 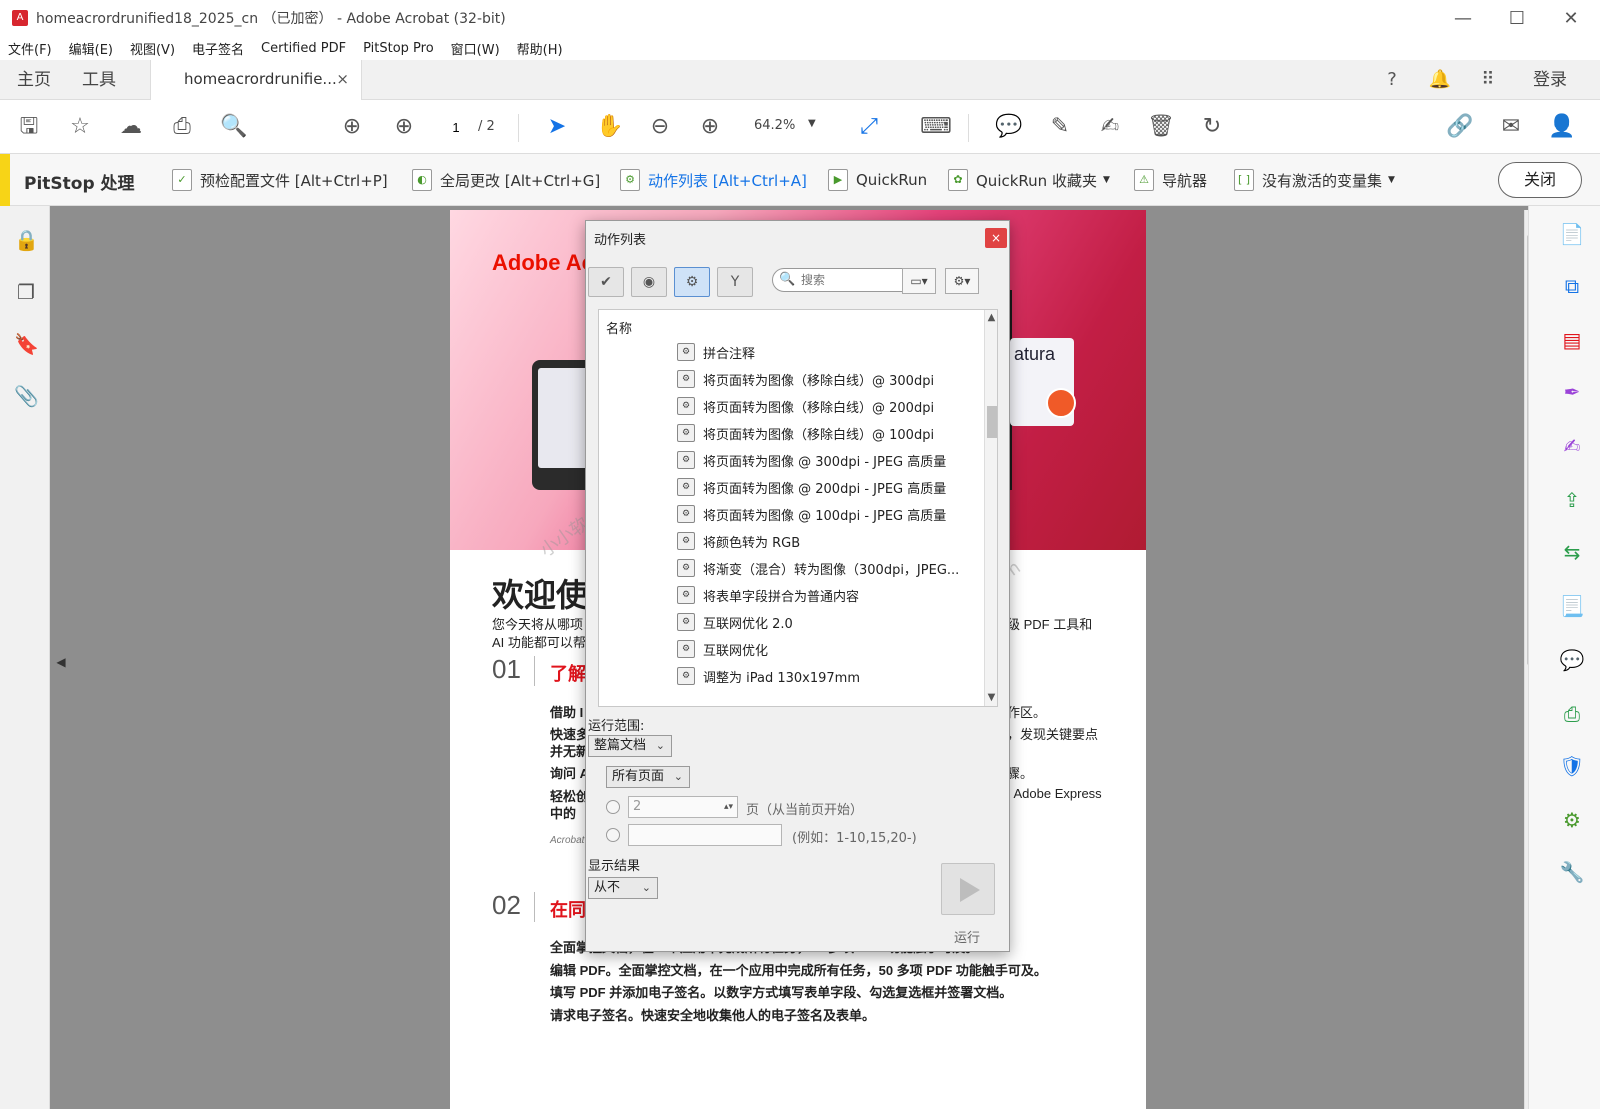 I want to click on page-count-stepper: 2 ▴▾, so click(x=683, y=807).